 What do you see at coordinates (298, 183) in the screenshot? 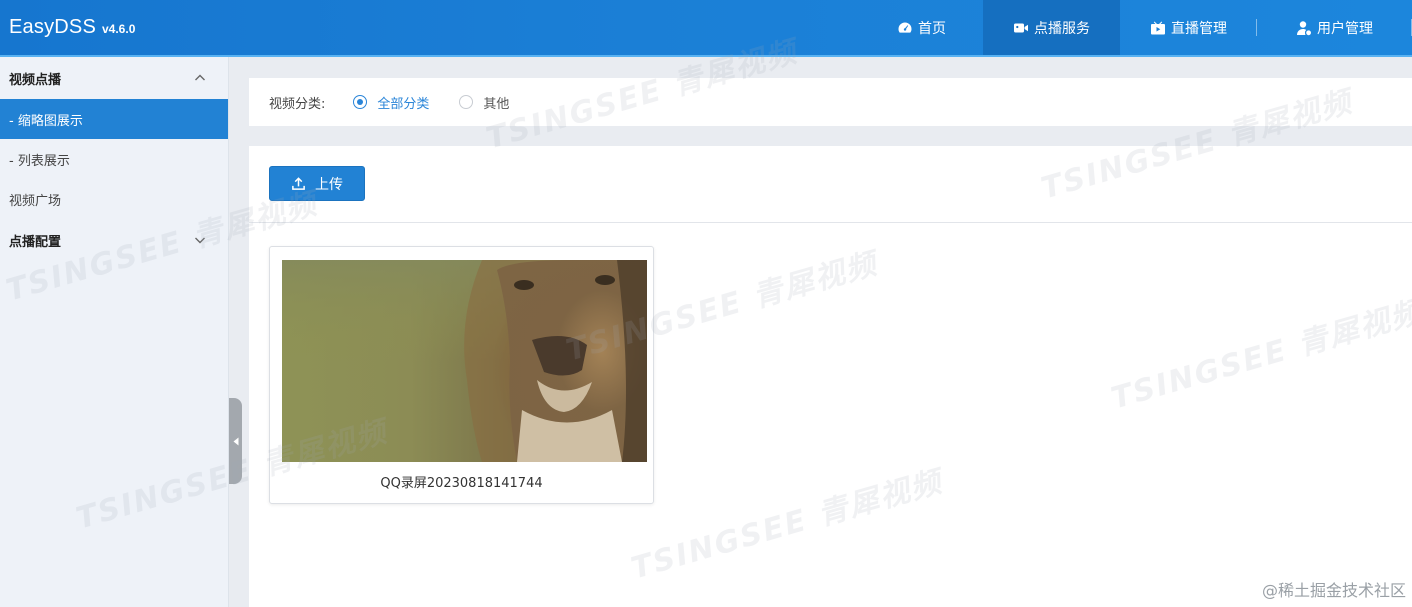
I see `upload-icon` at bounding box center [298, 183].